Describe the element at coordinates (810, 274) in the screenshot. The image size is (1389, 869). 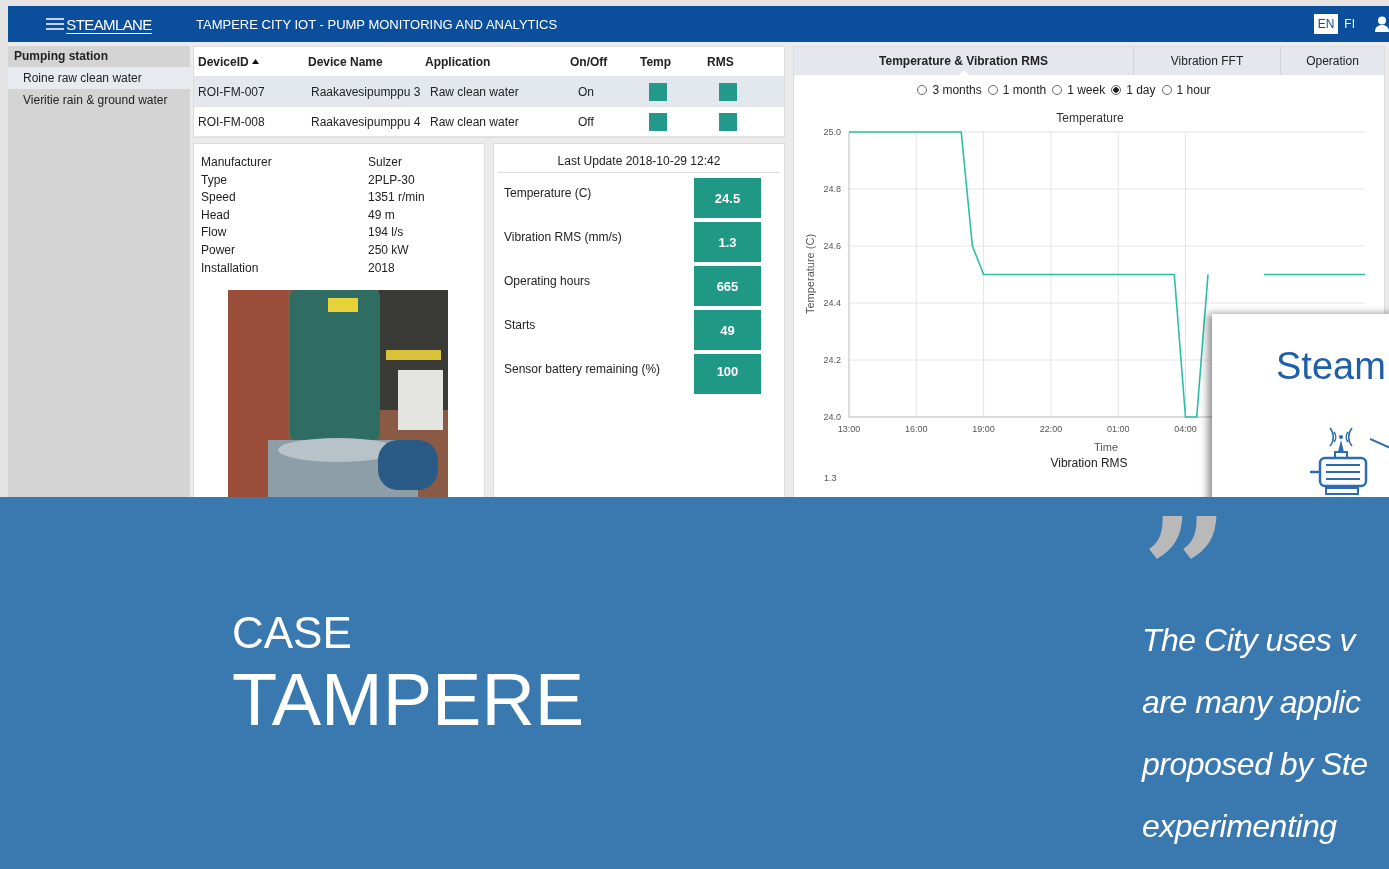
I see `axis-title: Temperature (C)` at that location.